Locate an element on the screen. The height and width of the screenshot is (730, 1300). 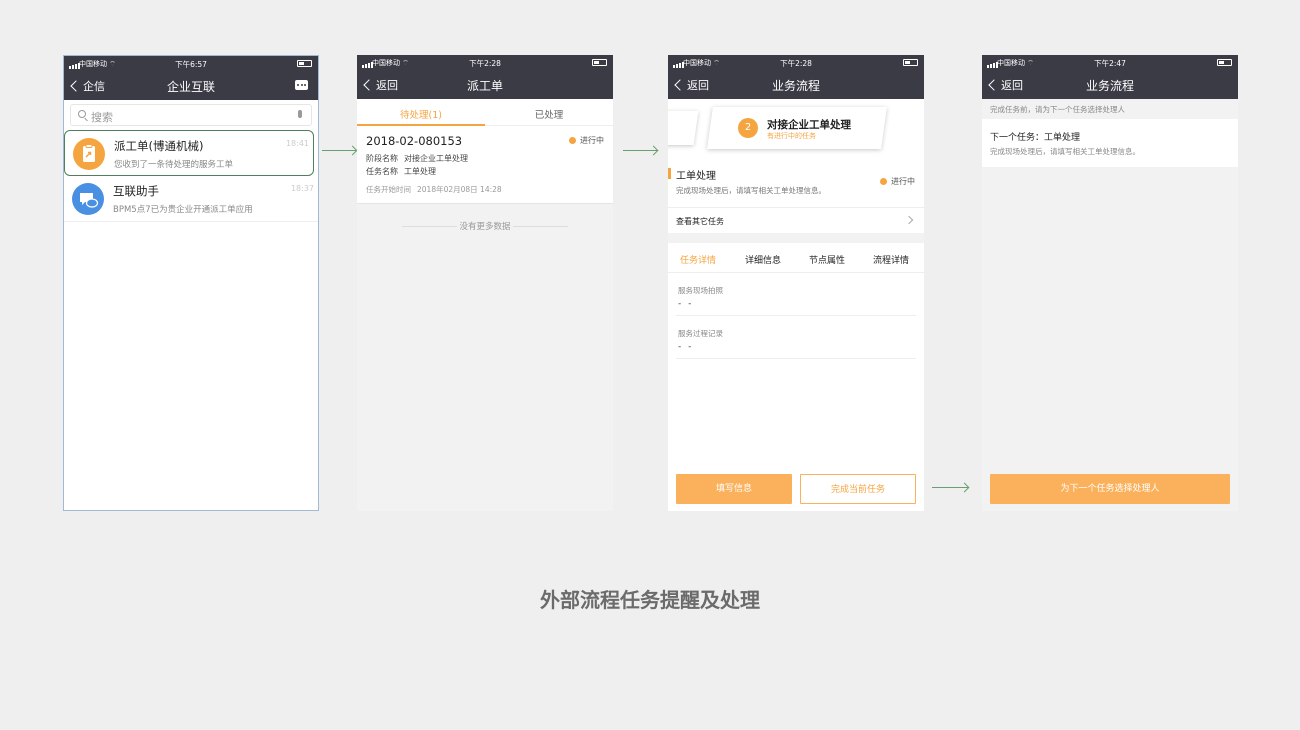
nav-bar: 企信 企业互联 is located at coordinates (191, 85).